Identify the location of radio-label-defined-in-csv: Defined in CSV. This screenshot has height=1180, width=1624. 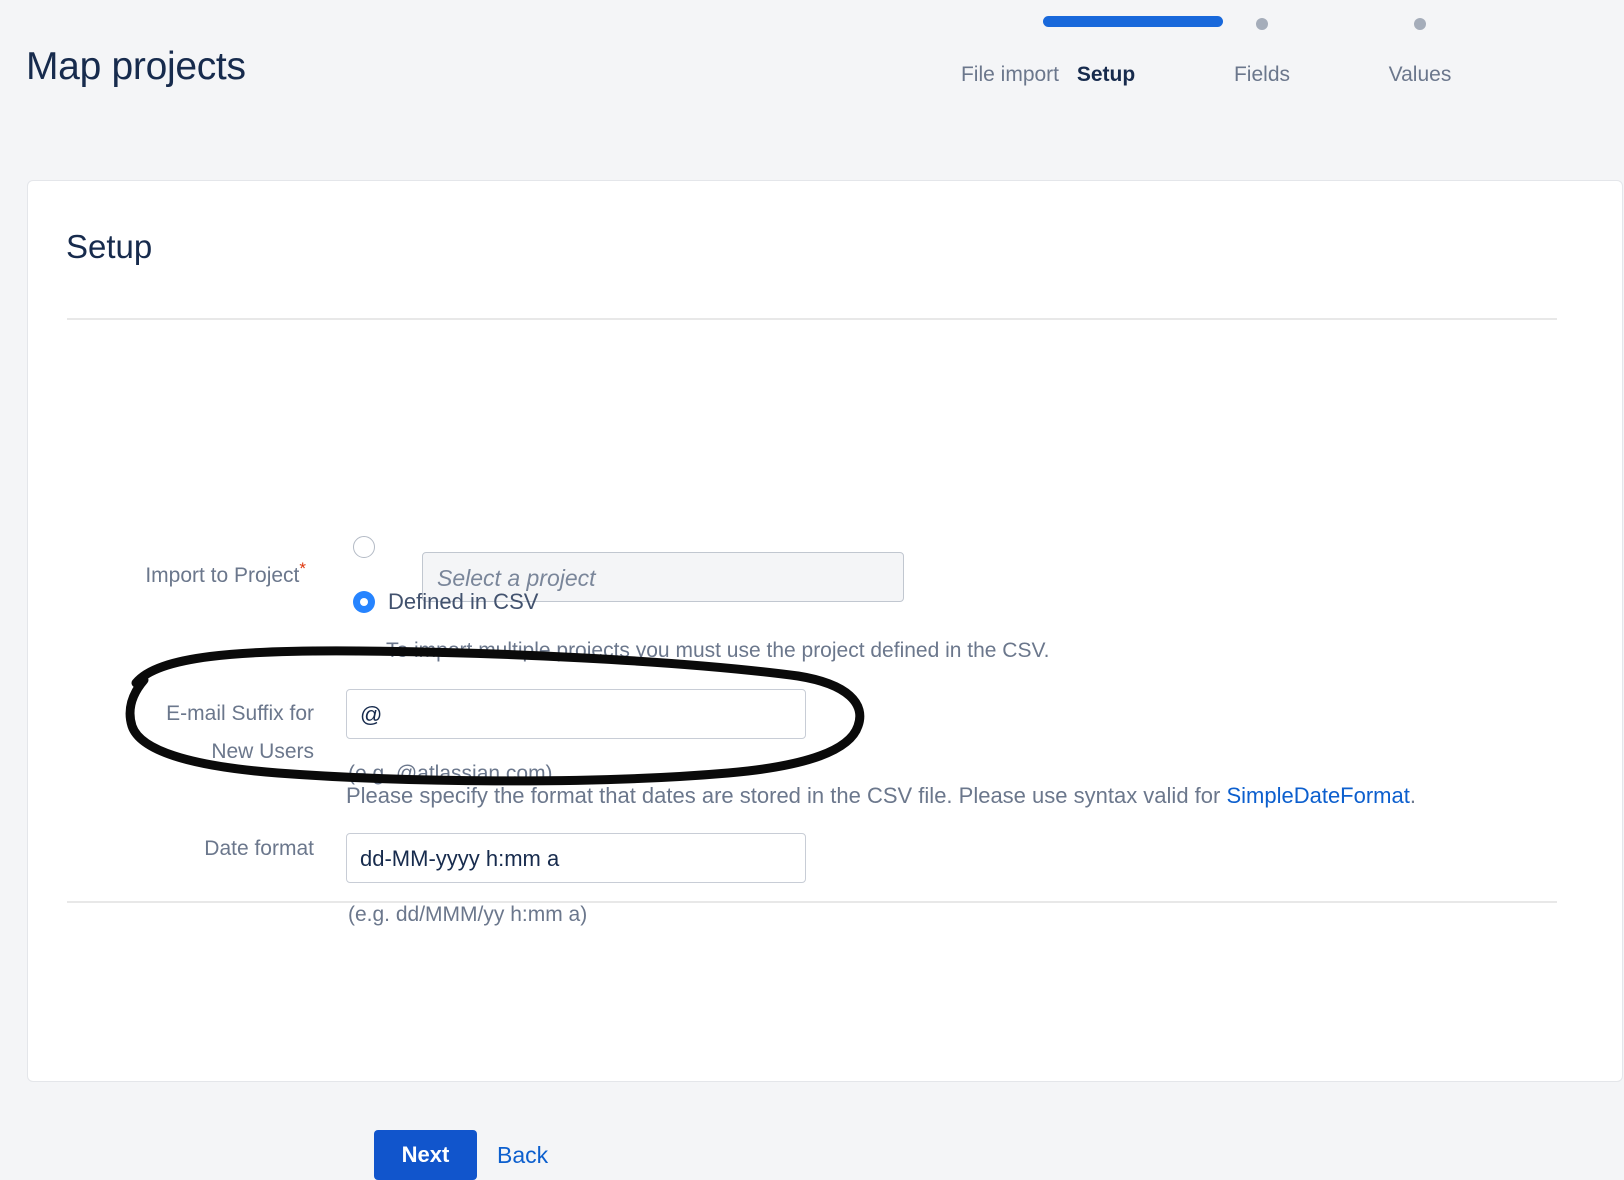
(463, 602).